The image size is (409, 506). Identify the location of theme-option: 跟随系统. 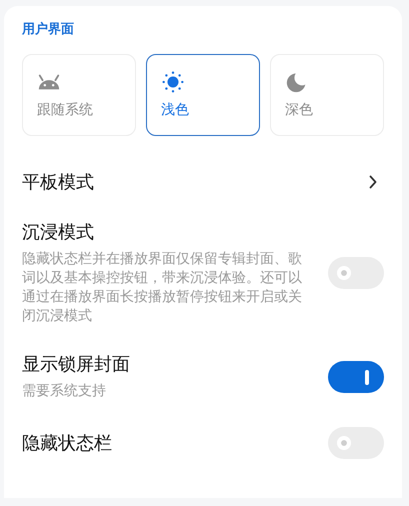
(79, 95).